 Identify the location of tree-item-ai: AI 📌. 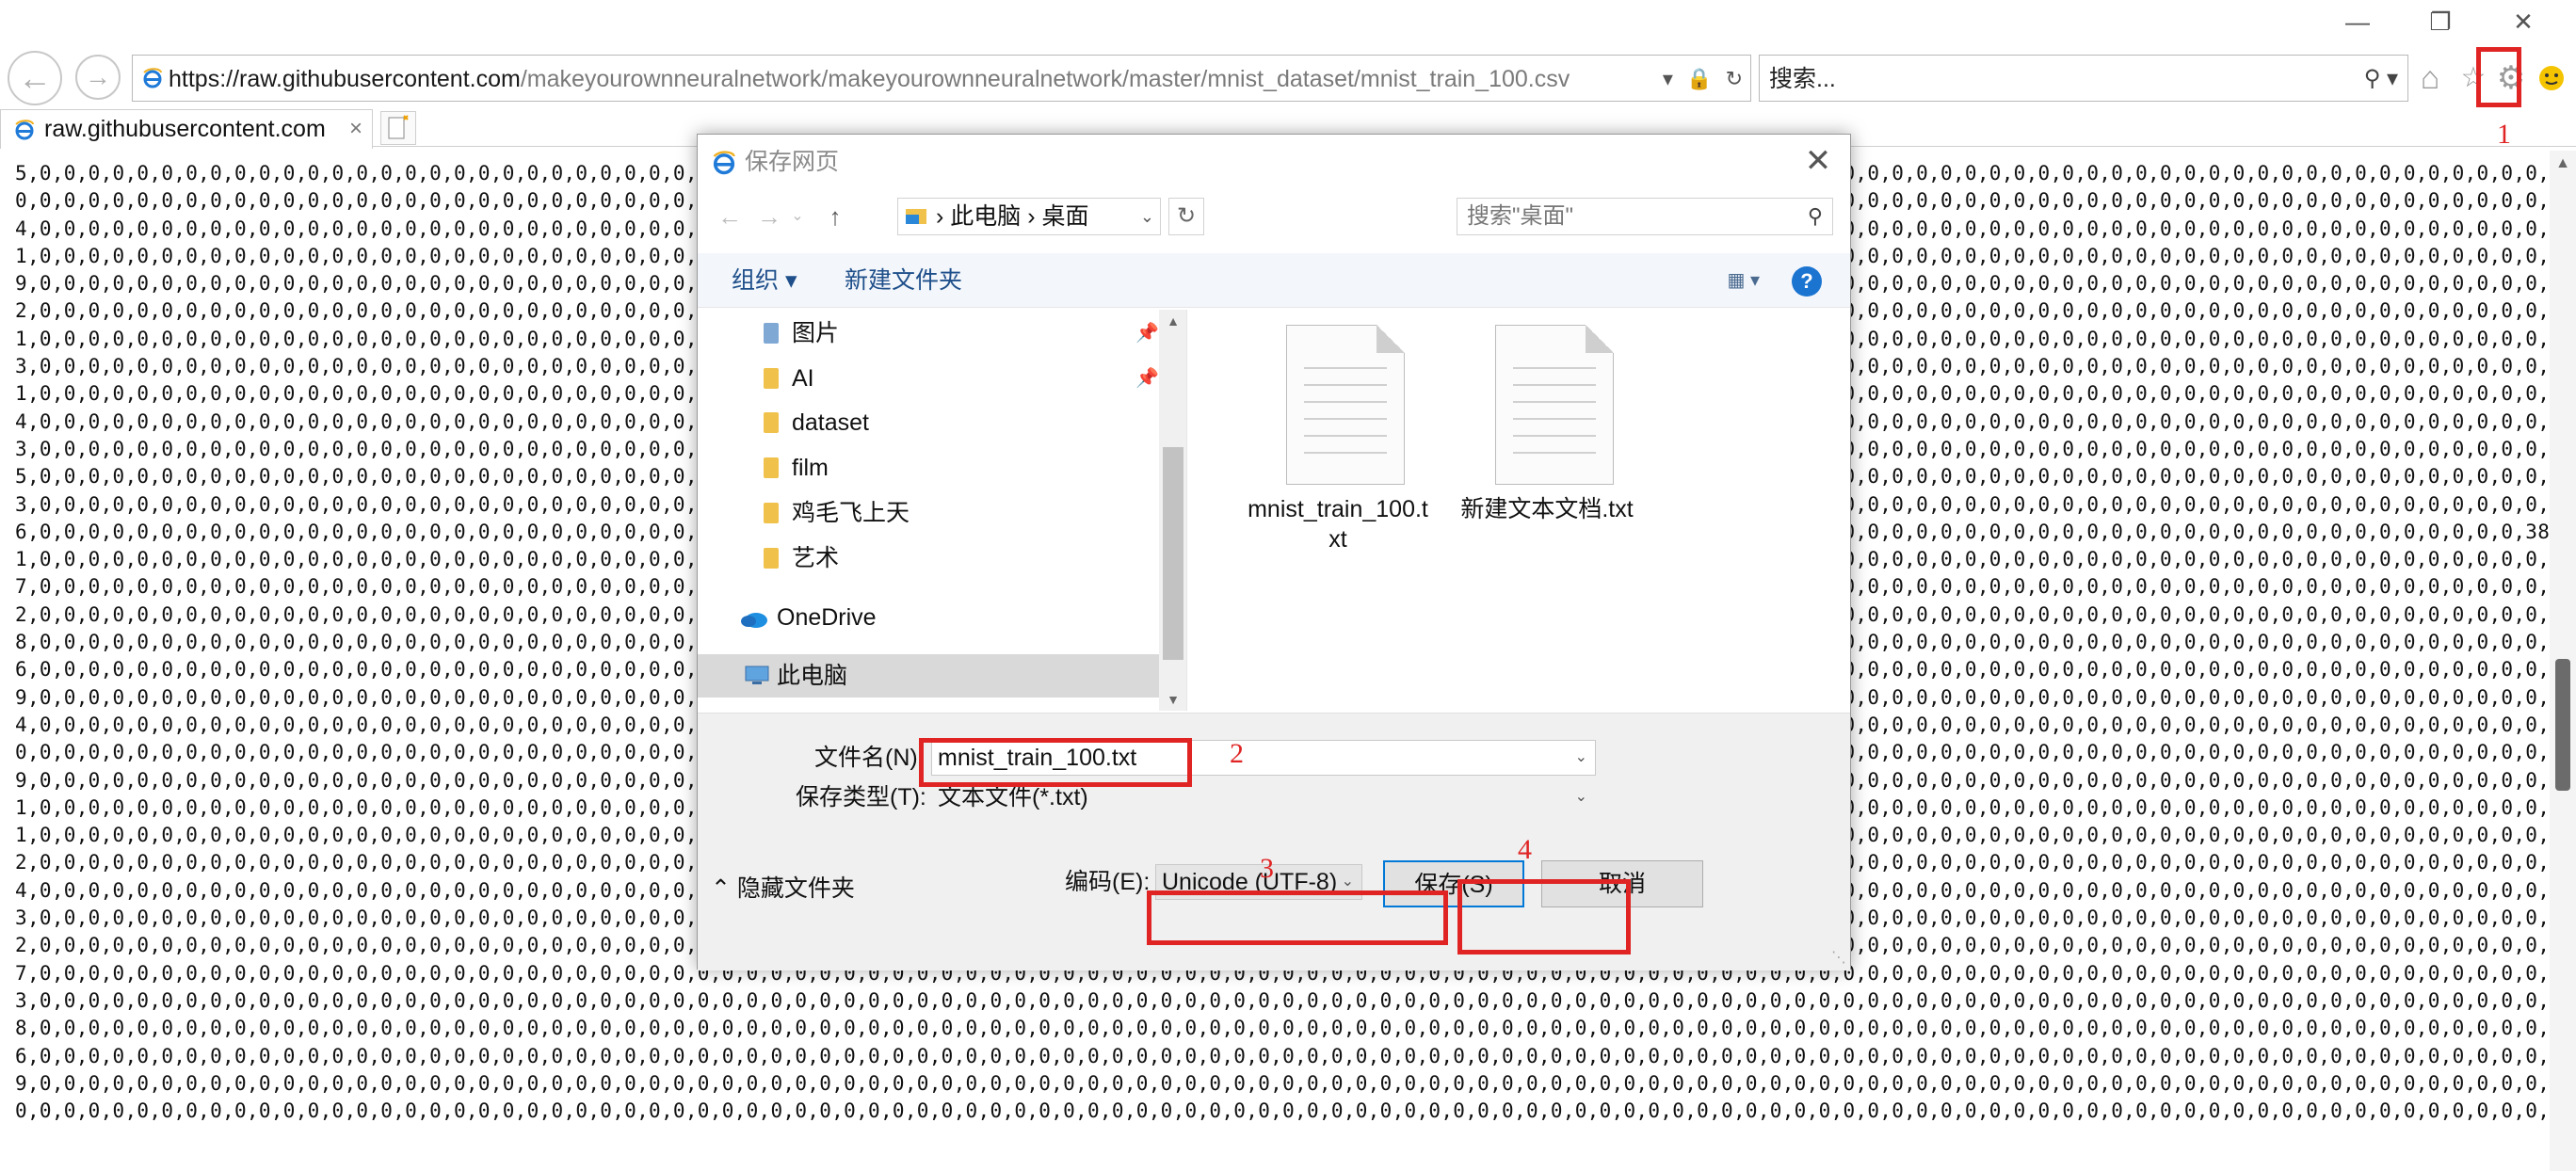
(928, 378).